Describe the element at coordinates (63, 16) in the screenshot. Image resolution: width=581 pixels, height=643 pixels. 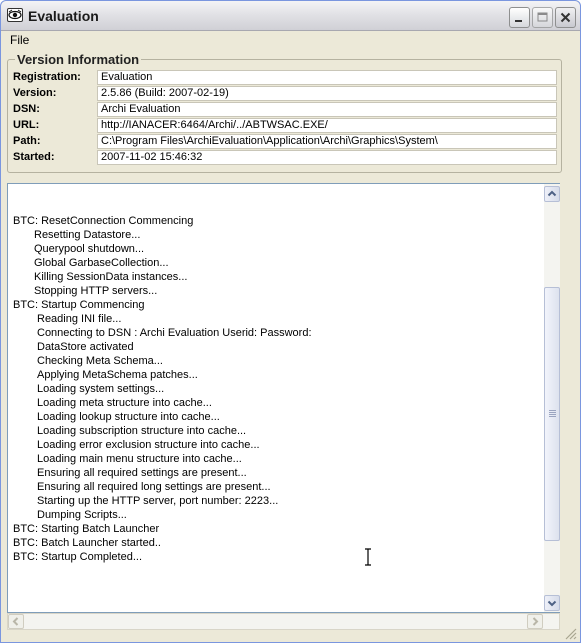
I see `window-title: Evaluation` at that location.